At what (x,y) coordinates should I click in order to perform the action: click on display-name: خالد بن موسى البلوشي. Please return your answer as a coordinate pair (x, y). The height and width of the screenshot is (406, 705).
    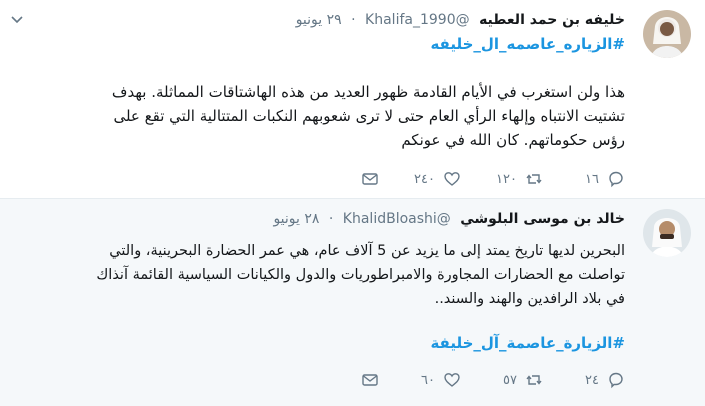
    Looking at the image, I should click on (542, 219).